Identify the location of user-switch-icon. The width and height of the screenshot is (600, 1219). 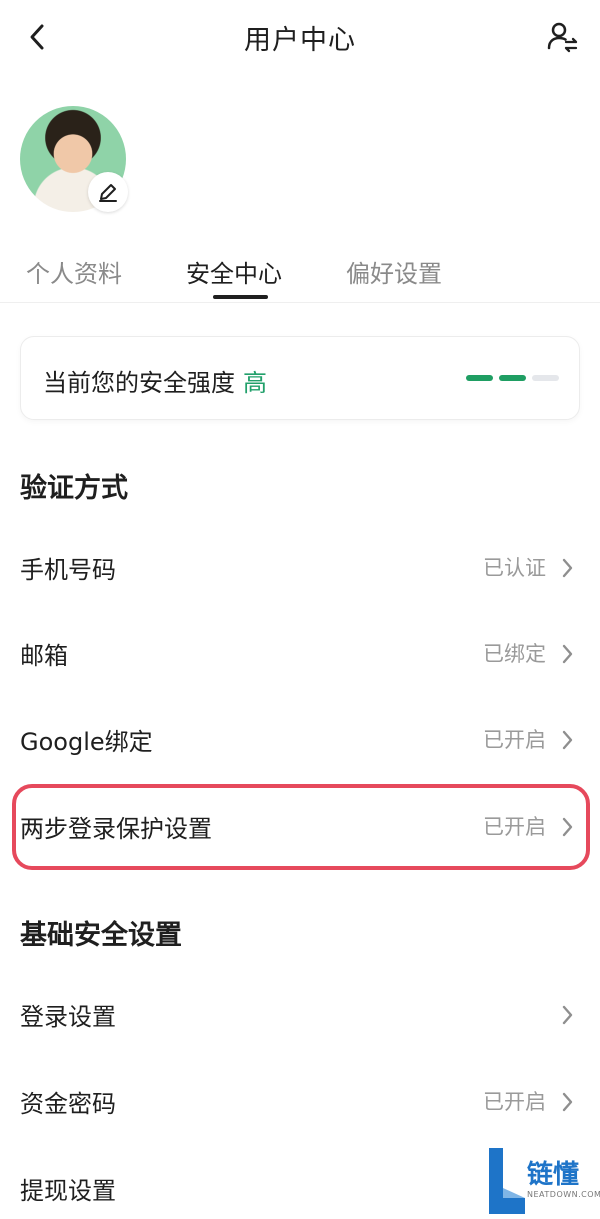
(562, 37).